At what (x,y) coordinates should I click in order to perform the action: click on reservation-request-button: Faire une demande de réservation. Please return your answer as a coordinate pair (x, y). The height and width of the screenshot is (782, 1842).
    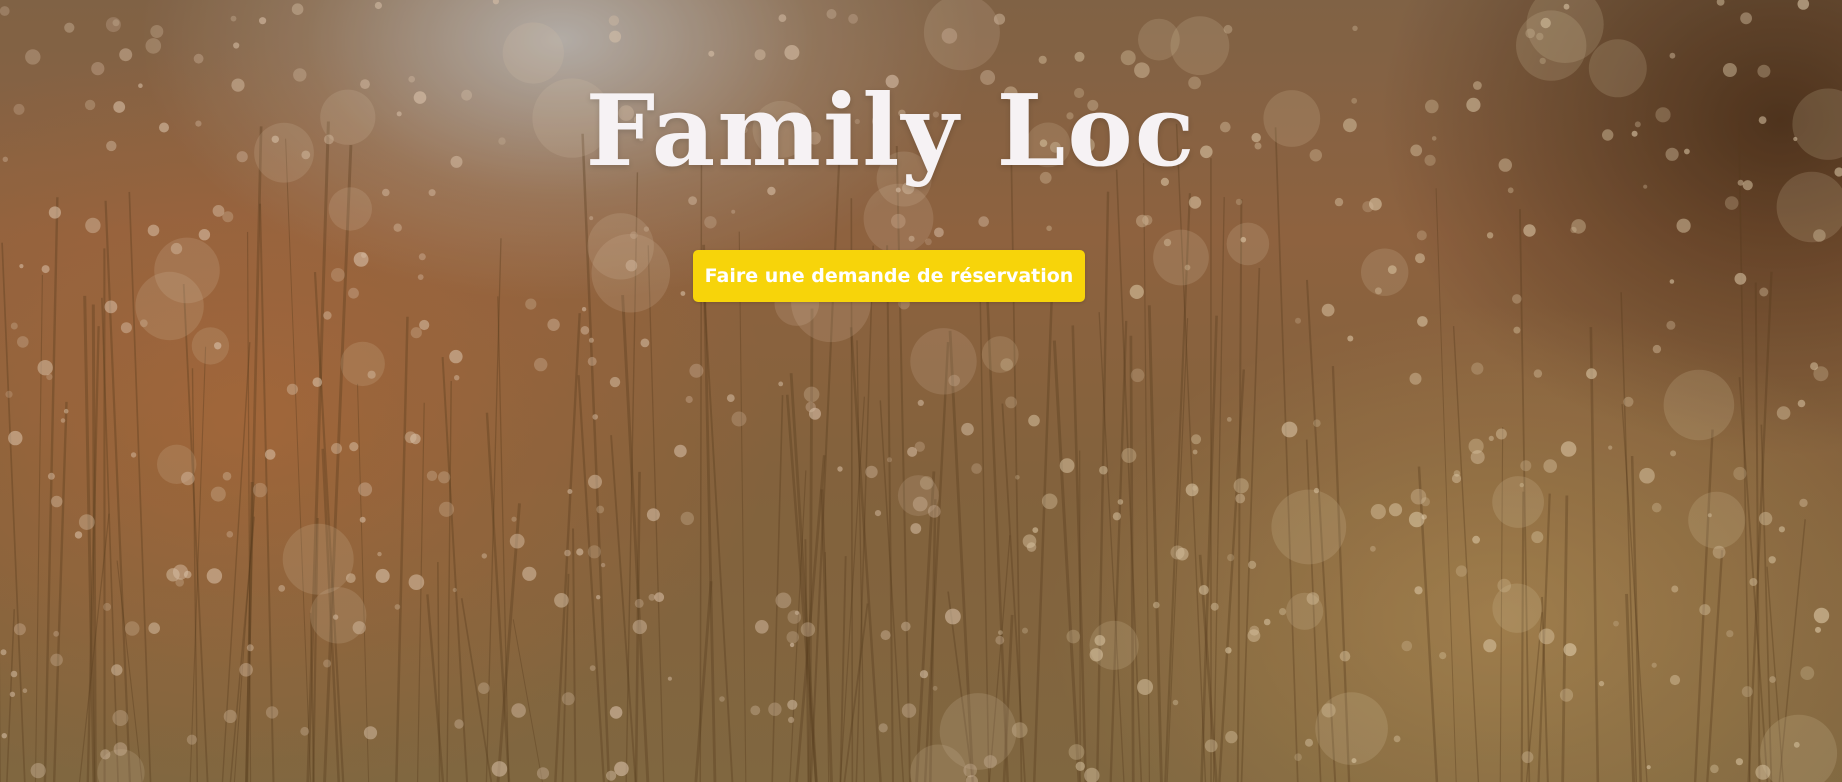
    Looking at the image, I should click on (889, 276).